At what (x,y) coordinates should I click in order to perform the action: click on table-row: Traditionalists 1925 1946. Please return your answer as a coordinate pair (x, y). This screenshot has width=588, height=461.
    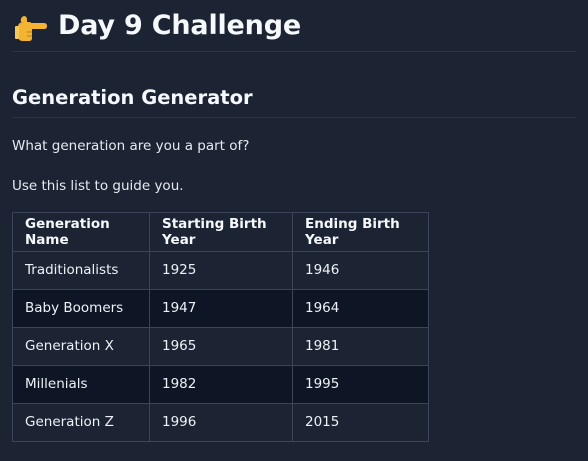
    Looking at the image, I should click on (220, 270).